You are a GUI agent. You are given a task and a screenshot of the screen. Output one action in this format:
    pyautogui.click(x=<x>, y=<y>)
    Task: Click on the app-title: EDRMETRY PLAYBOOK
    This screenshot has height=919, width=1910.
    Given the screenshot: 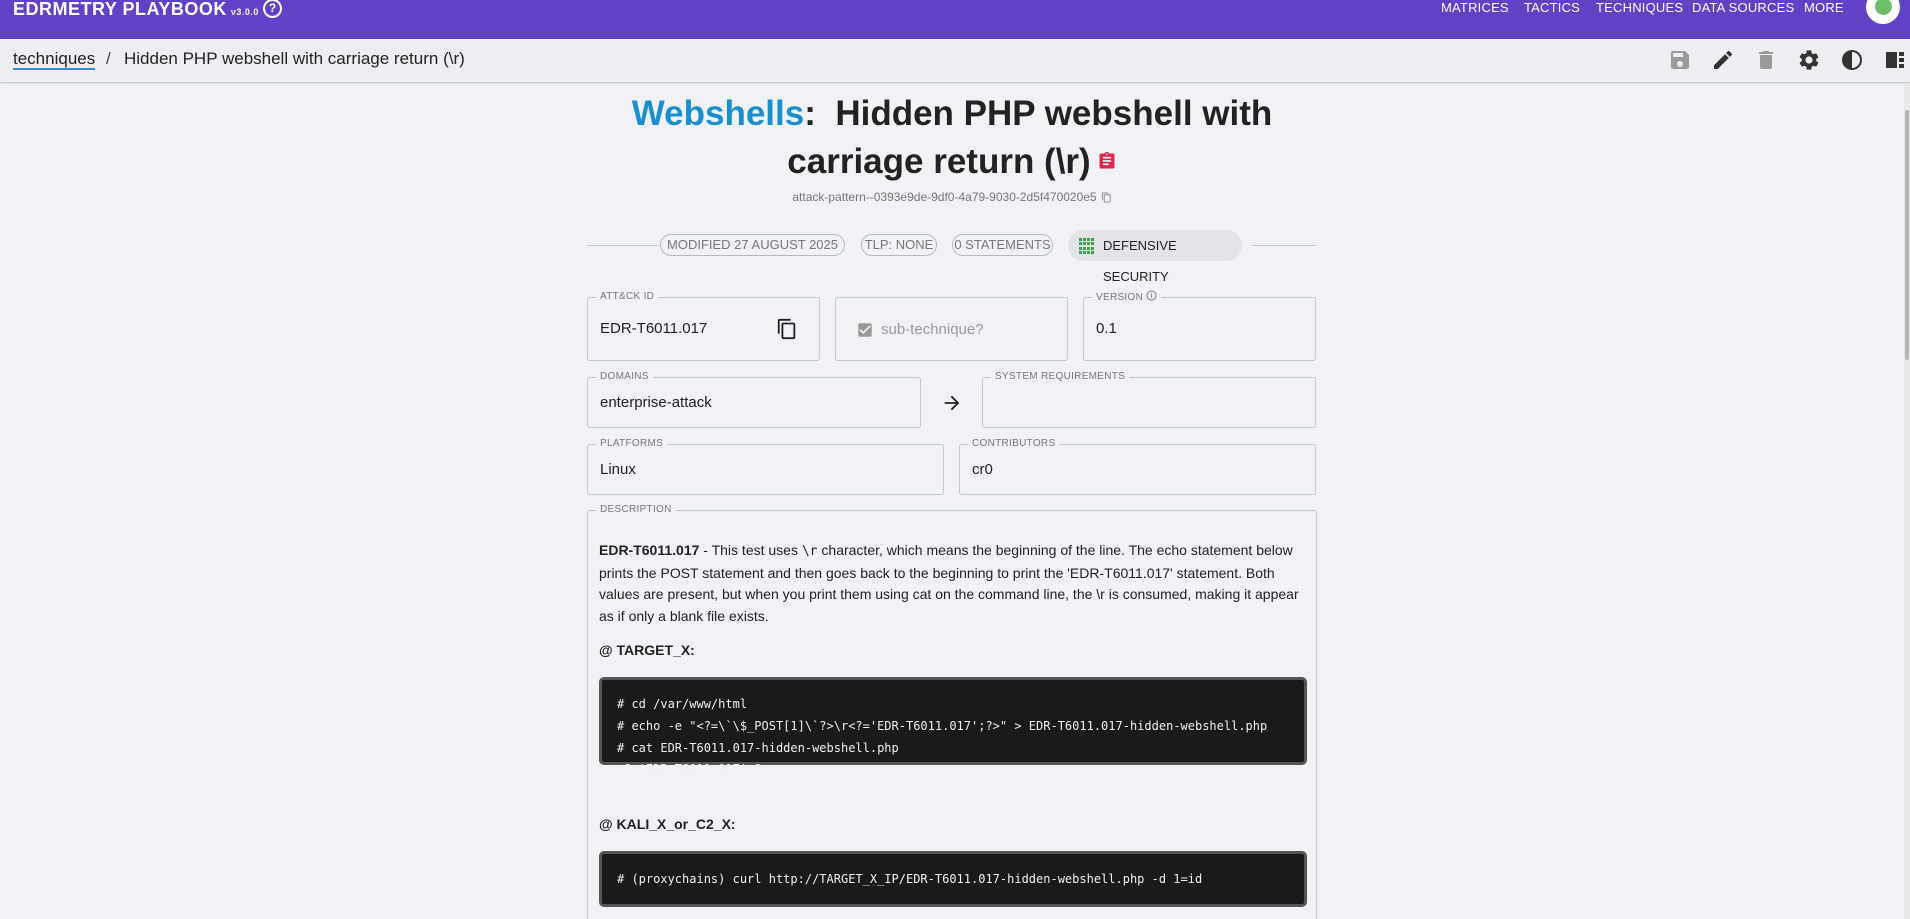 What is the action you would take?
    pyautogui.click(x=120, y=9)
    